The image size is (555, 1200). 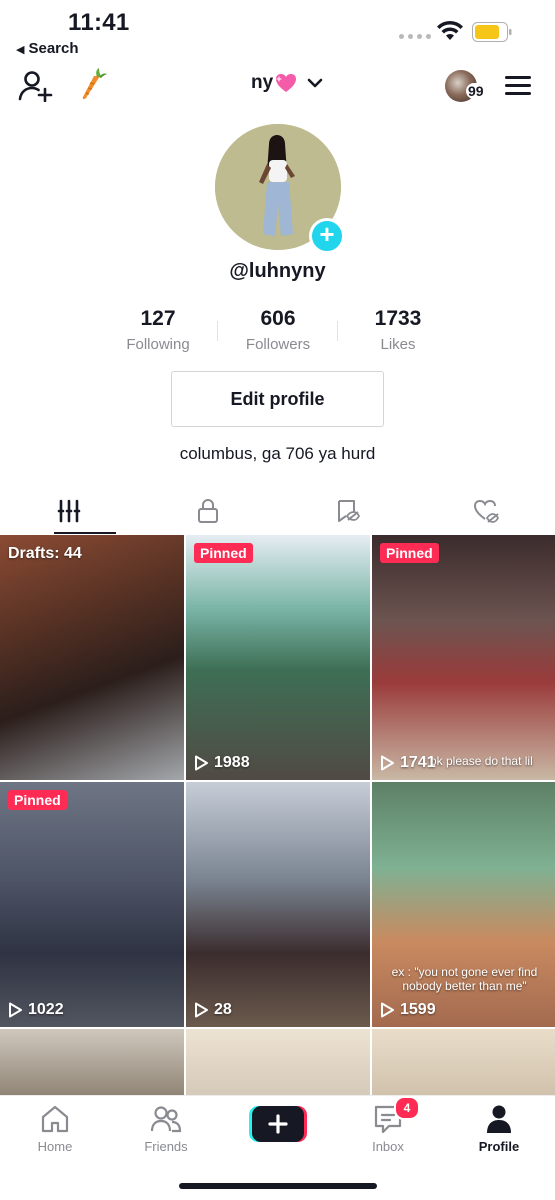 I want to click on tab-liked, so click(x=485, y=511).